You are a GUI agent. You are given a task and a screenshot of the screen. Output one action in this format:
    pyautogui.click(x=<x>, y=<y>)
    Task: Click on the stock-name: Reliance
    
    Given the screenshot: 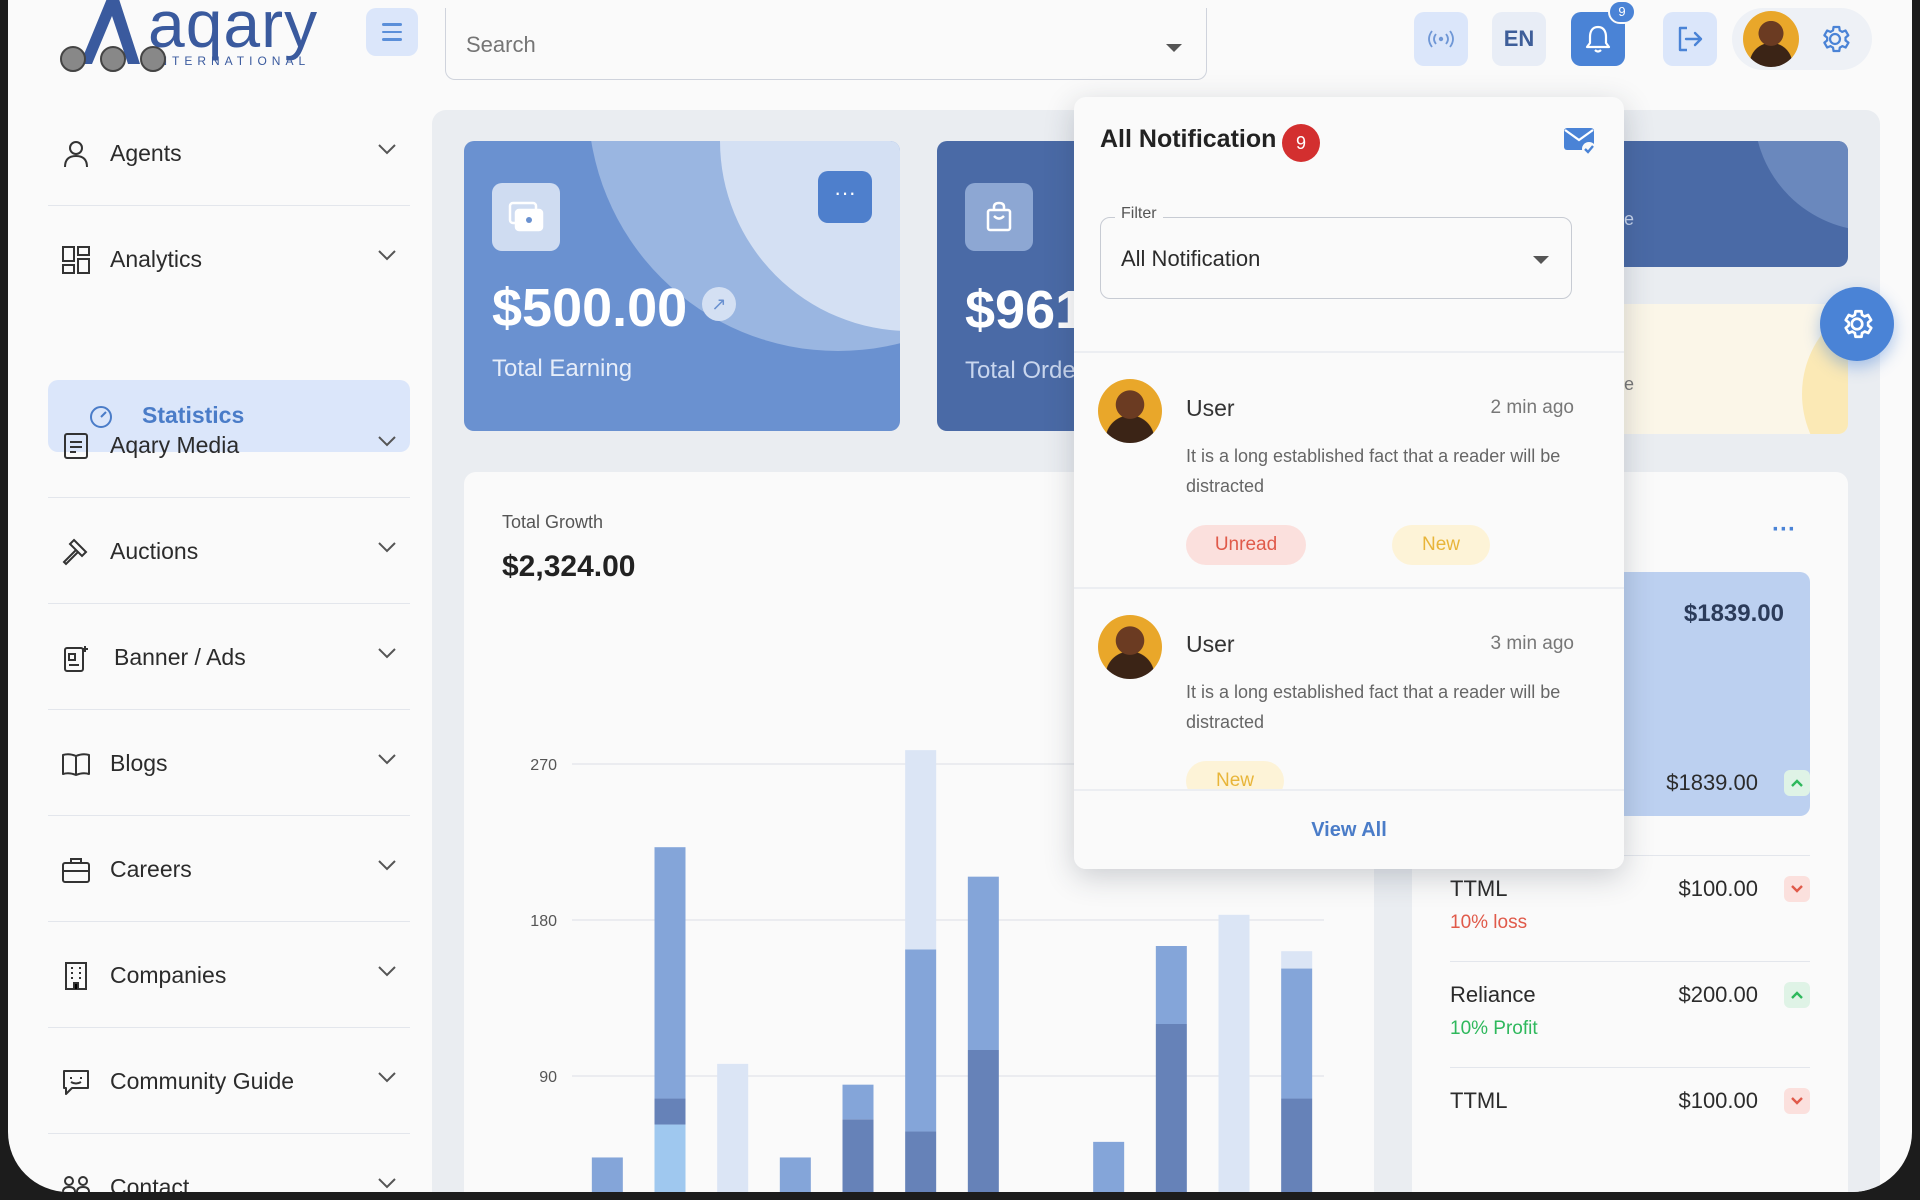 What is the action you would take?
    pyautogui.click(x=1493, y=994)
    